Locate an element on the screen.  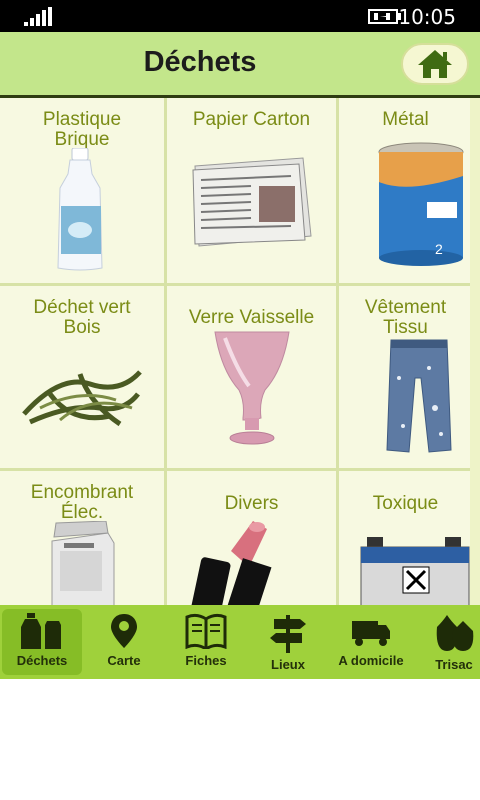
glass-vase-icon is located at coordinates (252, 388).